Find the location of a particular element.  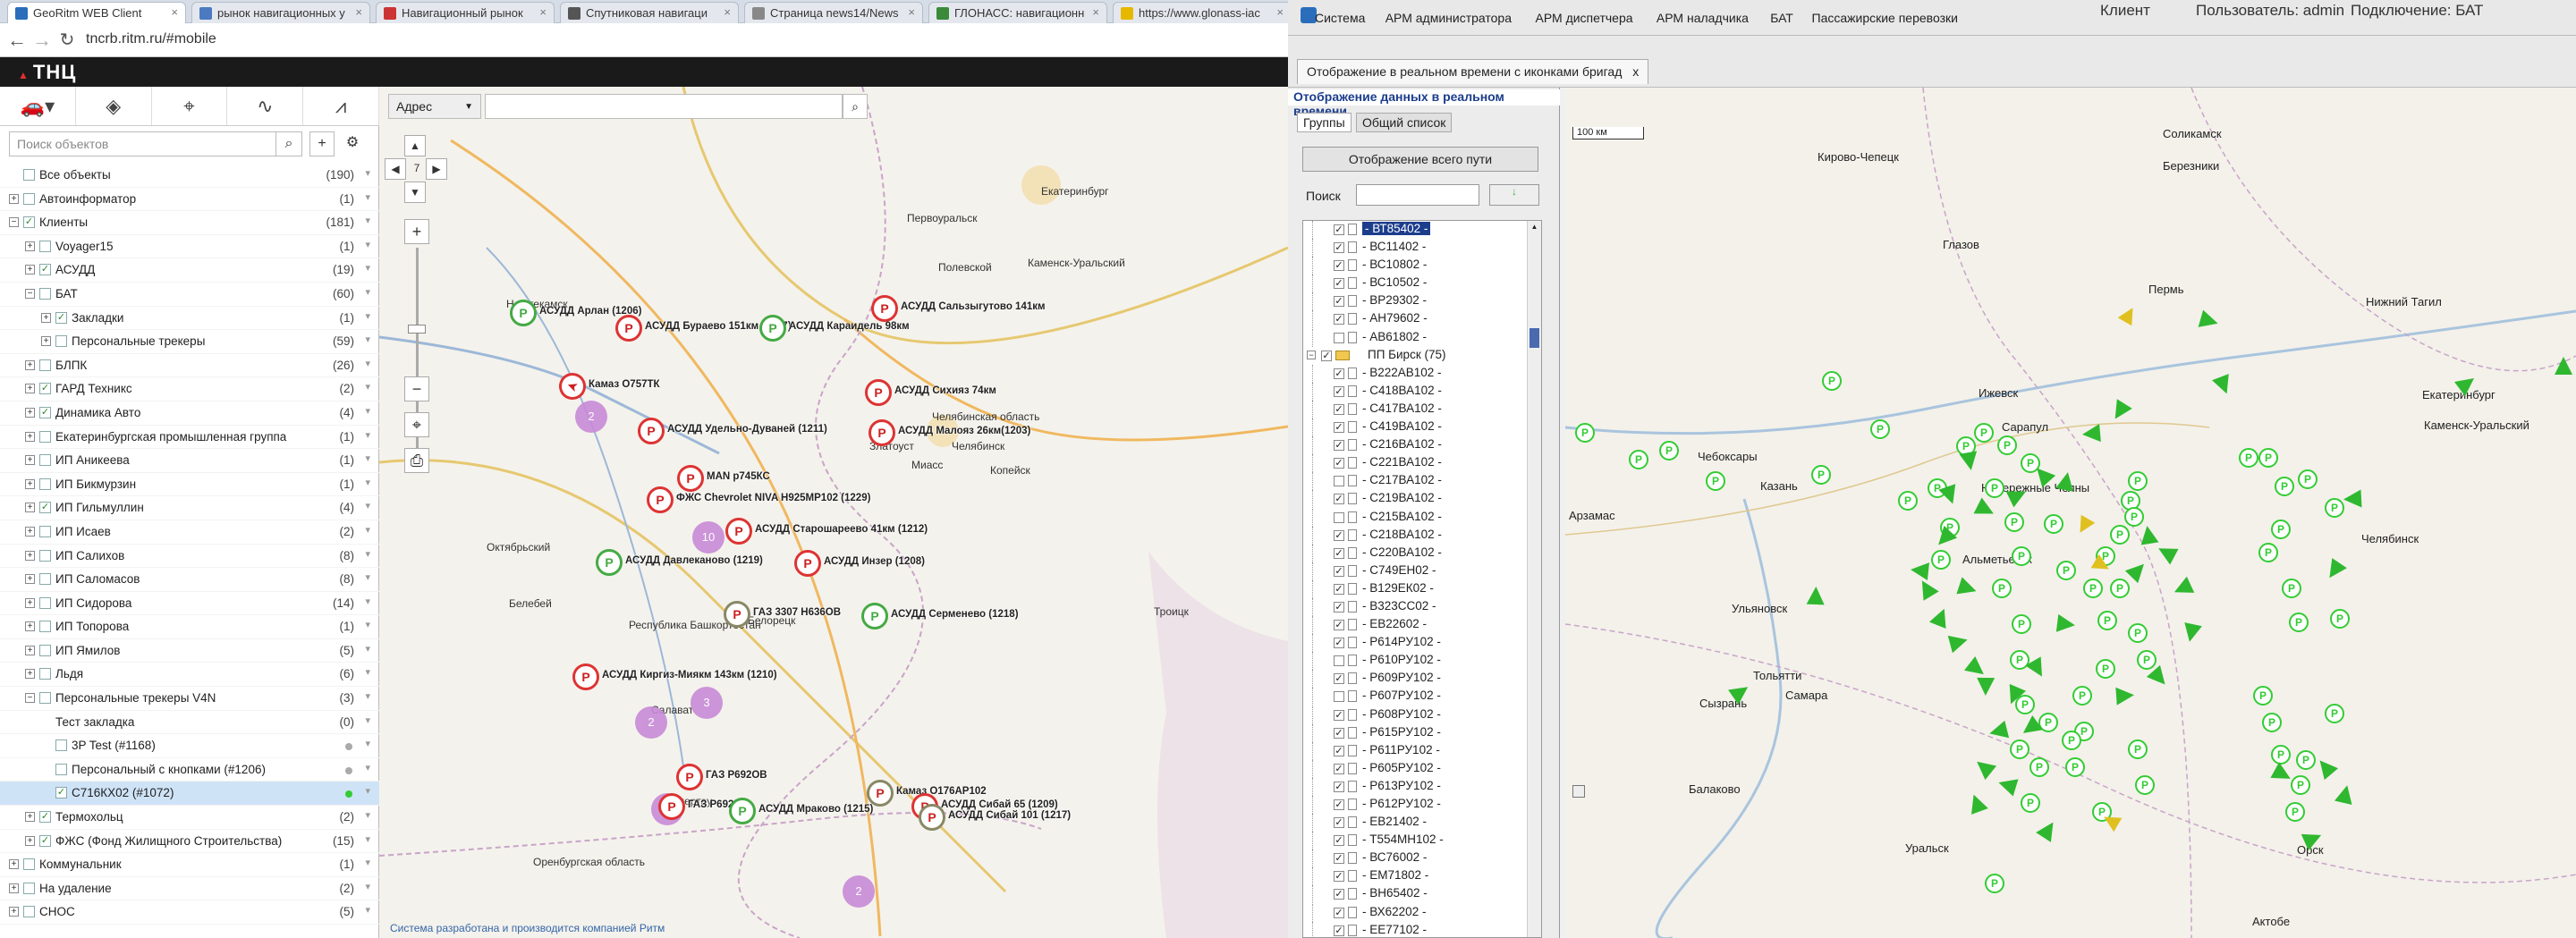

list-scrollbar: ▲ is located at coordinates (1534, 579).